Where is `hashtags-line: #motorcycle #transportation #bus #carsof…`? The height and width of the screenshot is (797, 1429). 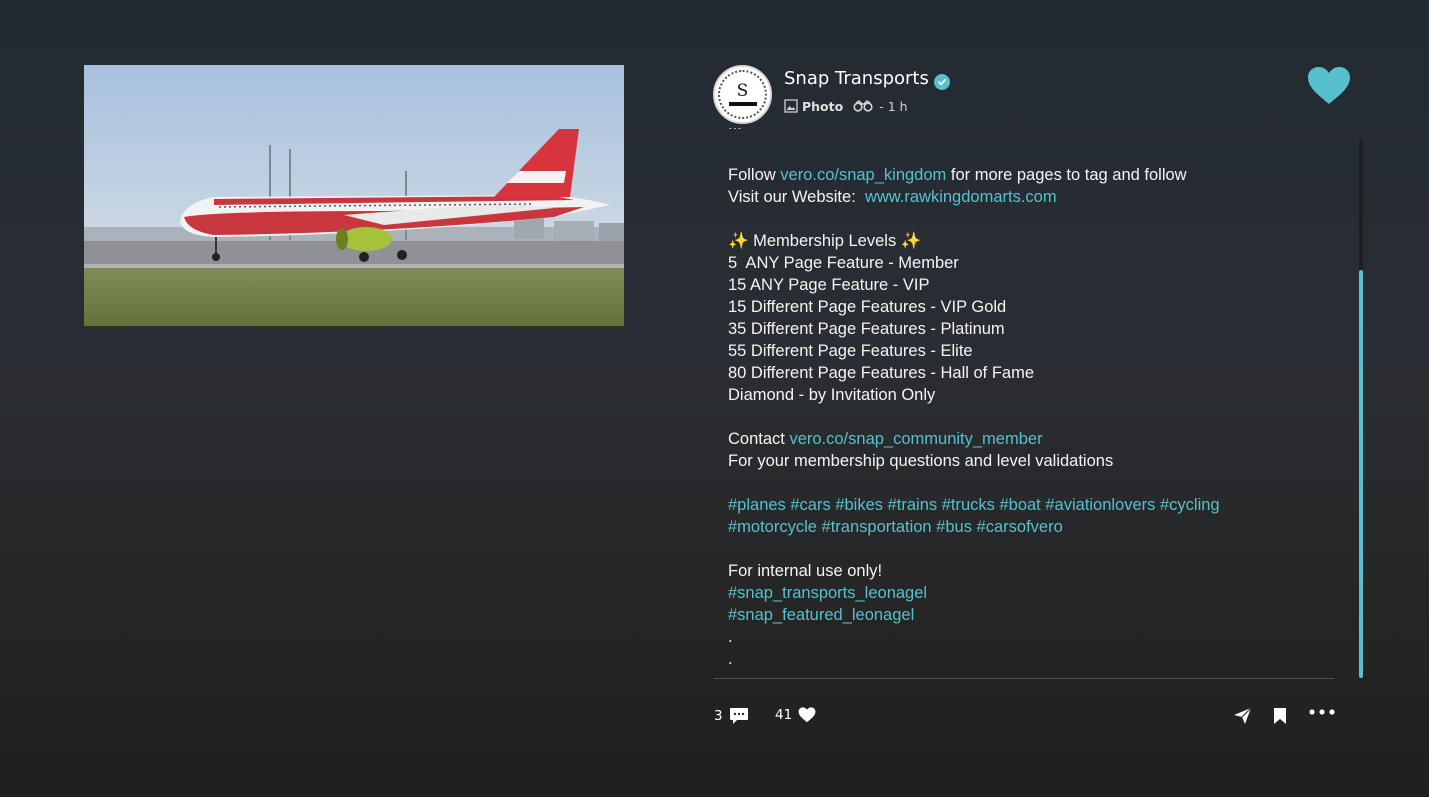
hashtags-line: #motorcycle #transportation #bus #carsof… is located at coordinates (1028, 527).